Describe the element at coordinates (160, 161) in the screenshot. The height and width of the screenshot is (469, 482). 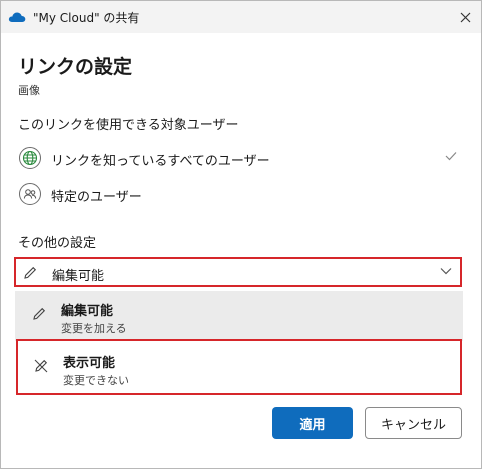
I see `audience-option-label: リンクを知っているすべてのユーザー` at that location.